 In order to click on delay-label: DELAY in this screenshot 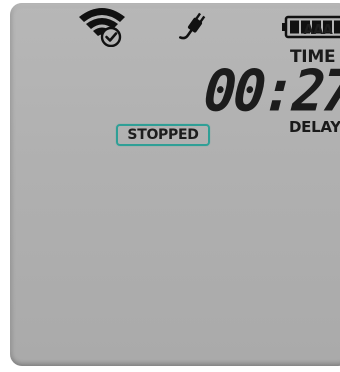, I will do `click(314, 127)`.